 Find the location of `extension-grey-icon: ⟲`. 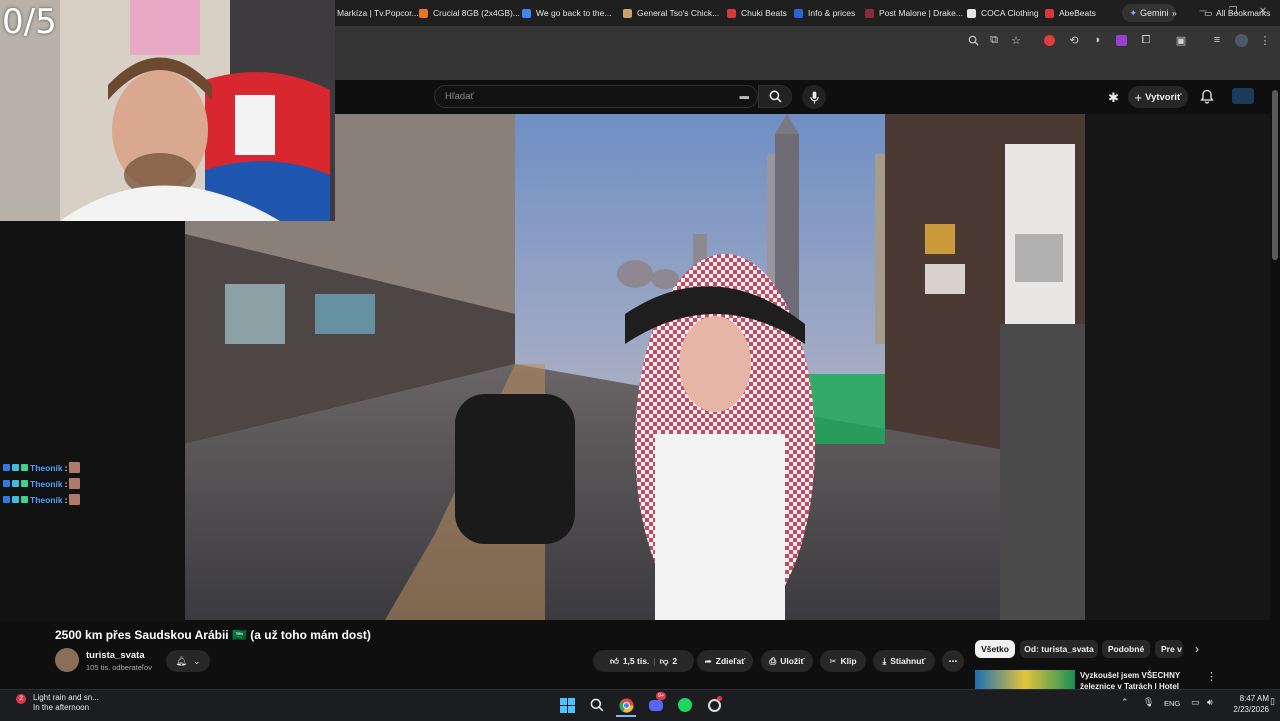

extension-grey-icon: ⟲ is located at coordinates (1074, 40).